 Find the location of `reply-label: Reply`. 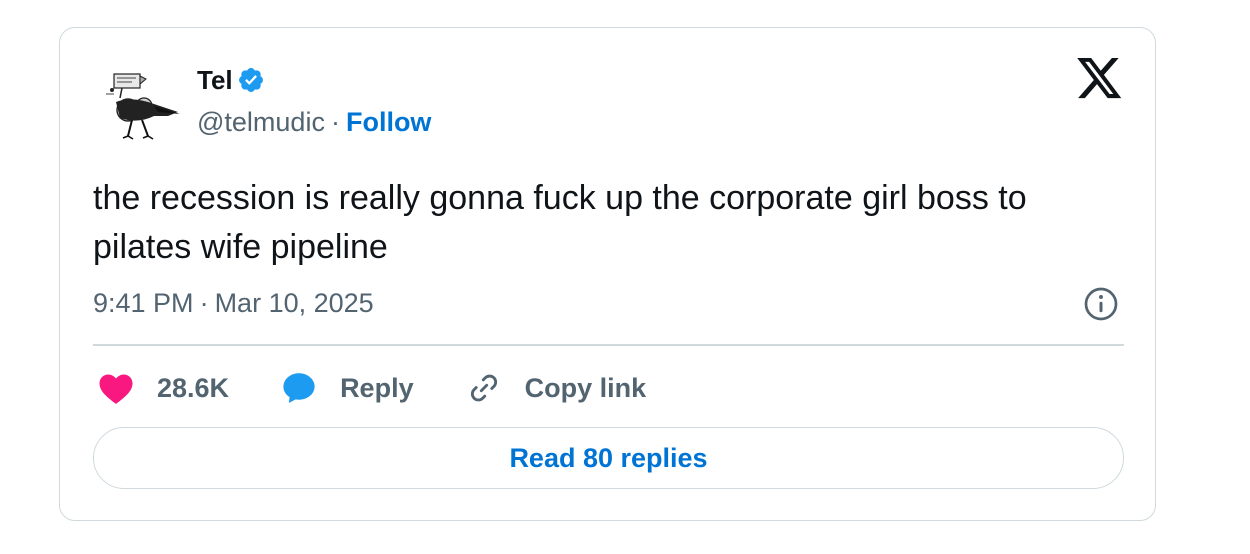

reply-label: Reply is located at coordinates (377, 387).